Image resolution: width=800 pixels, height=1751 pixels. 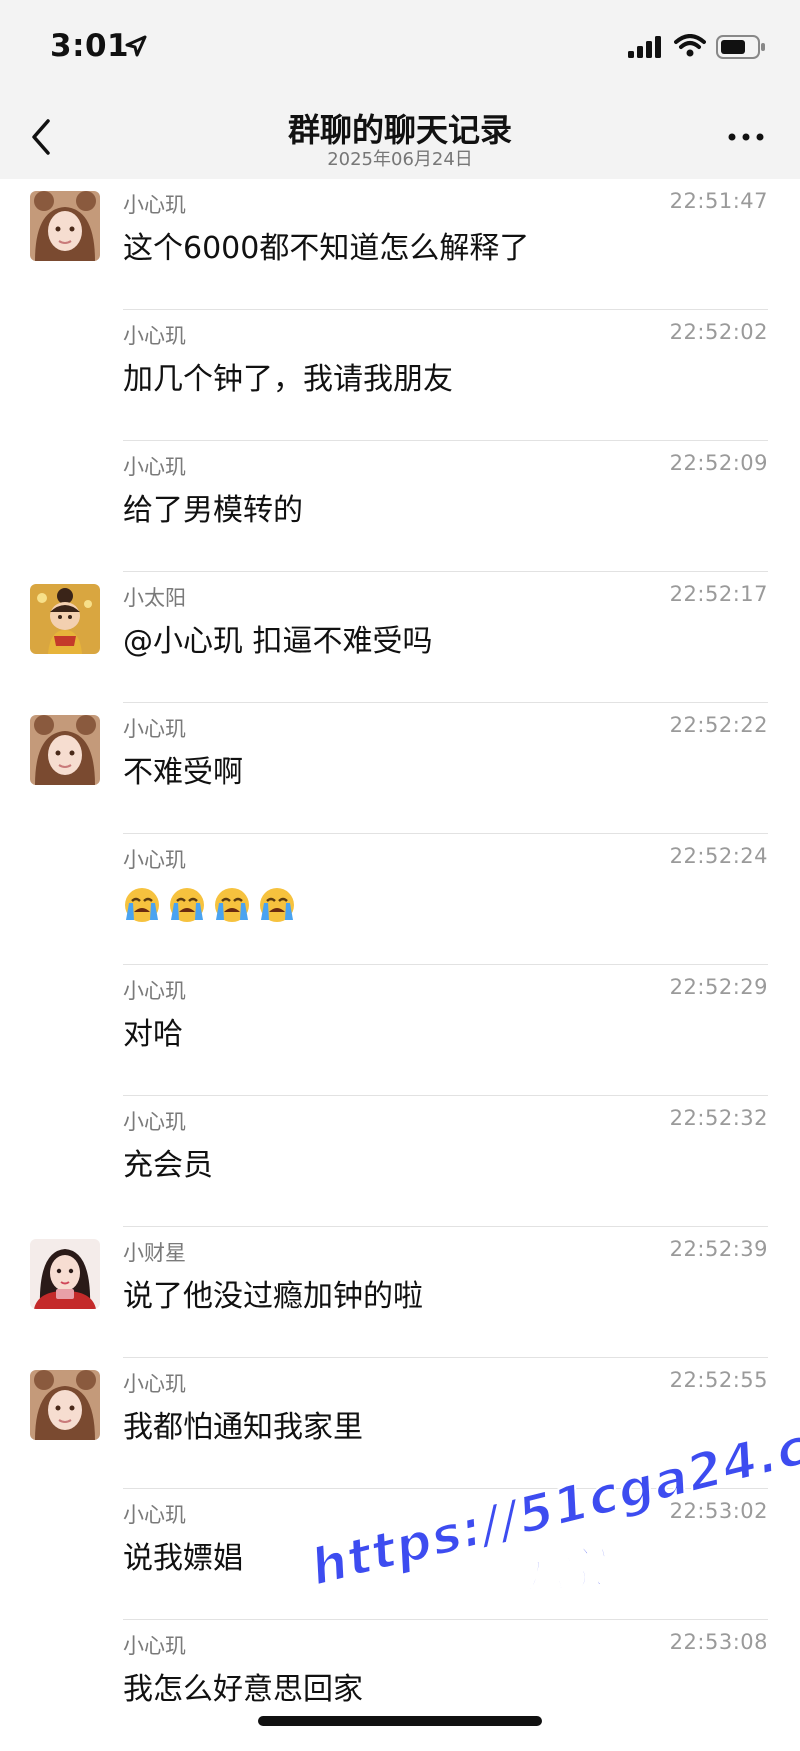 I want to click on message-time: 22:52:55, so click(x=718, y=1380).